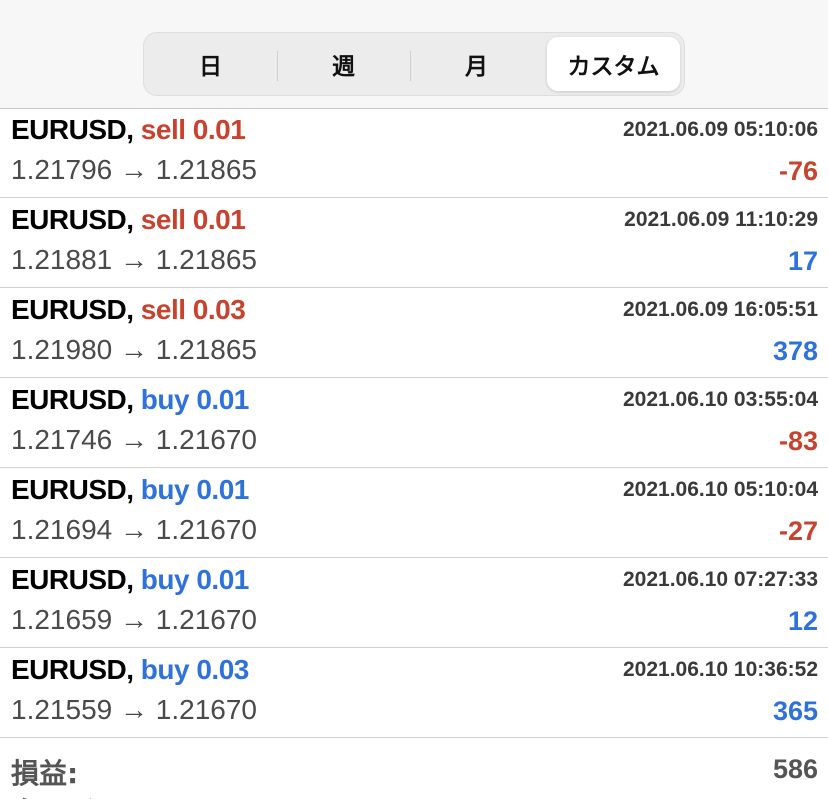  What do you see at coordinates (62, 709) in the screenshot?
I see `open-price: 1.21559` at bounding box center [62, 709].